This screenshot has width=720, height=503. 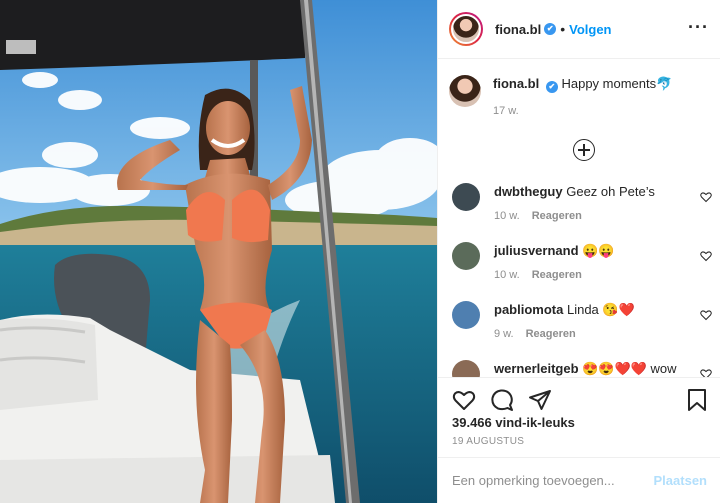 I want to click on likes-count: 39.466 vind-ik-leuks, so click(x=513, y=422).